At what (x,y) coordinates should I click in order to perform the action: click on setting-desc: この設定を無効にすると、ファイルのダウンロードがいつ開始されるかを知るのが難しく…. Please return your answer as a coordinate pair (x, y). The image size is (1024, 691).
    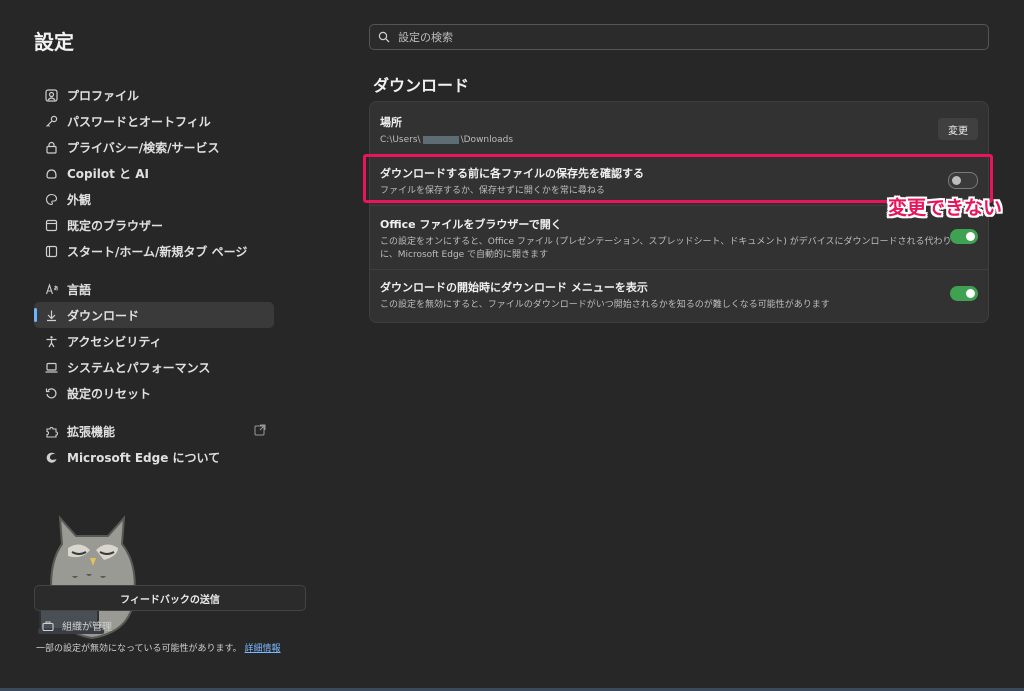
    Looking at the image, I should click on (605, 305).